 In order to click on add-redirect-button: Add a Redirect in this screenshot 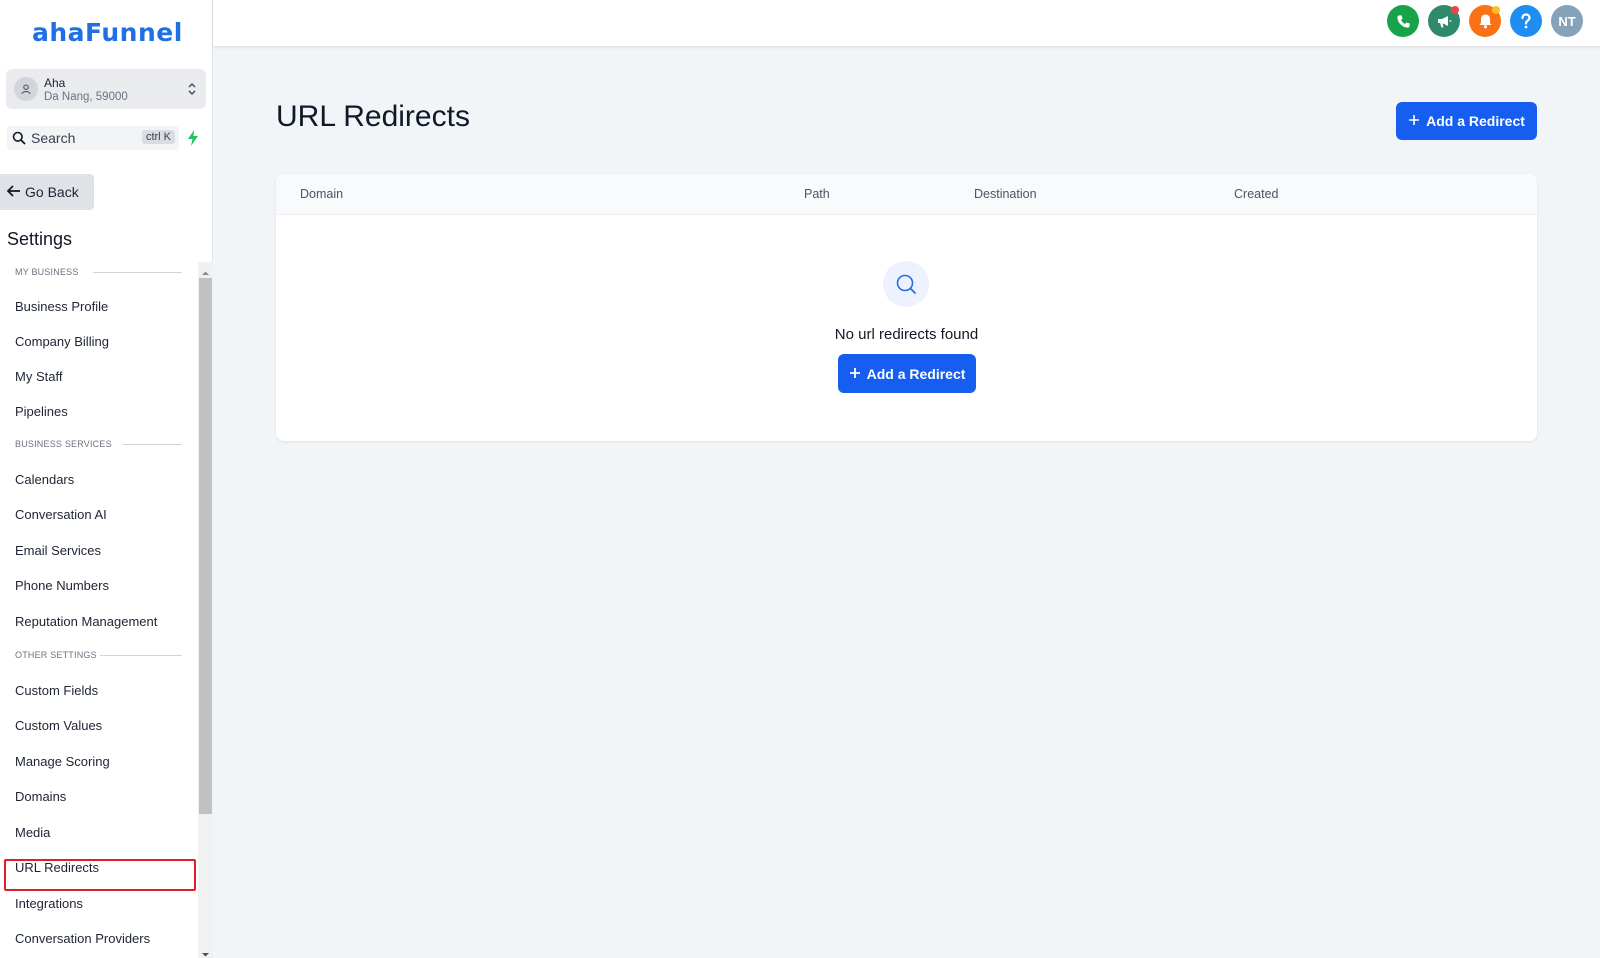, I will do `click(1466, 121)`.